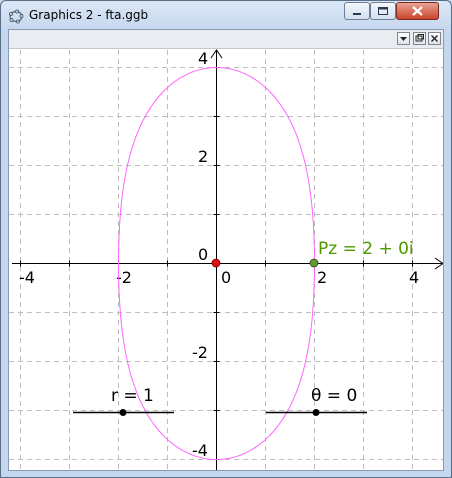 Image resolution: width=452 pixels, height=478 pixels. I want to click on maximize-icon, so click(383, 11).